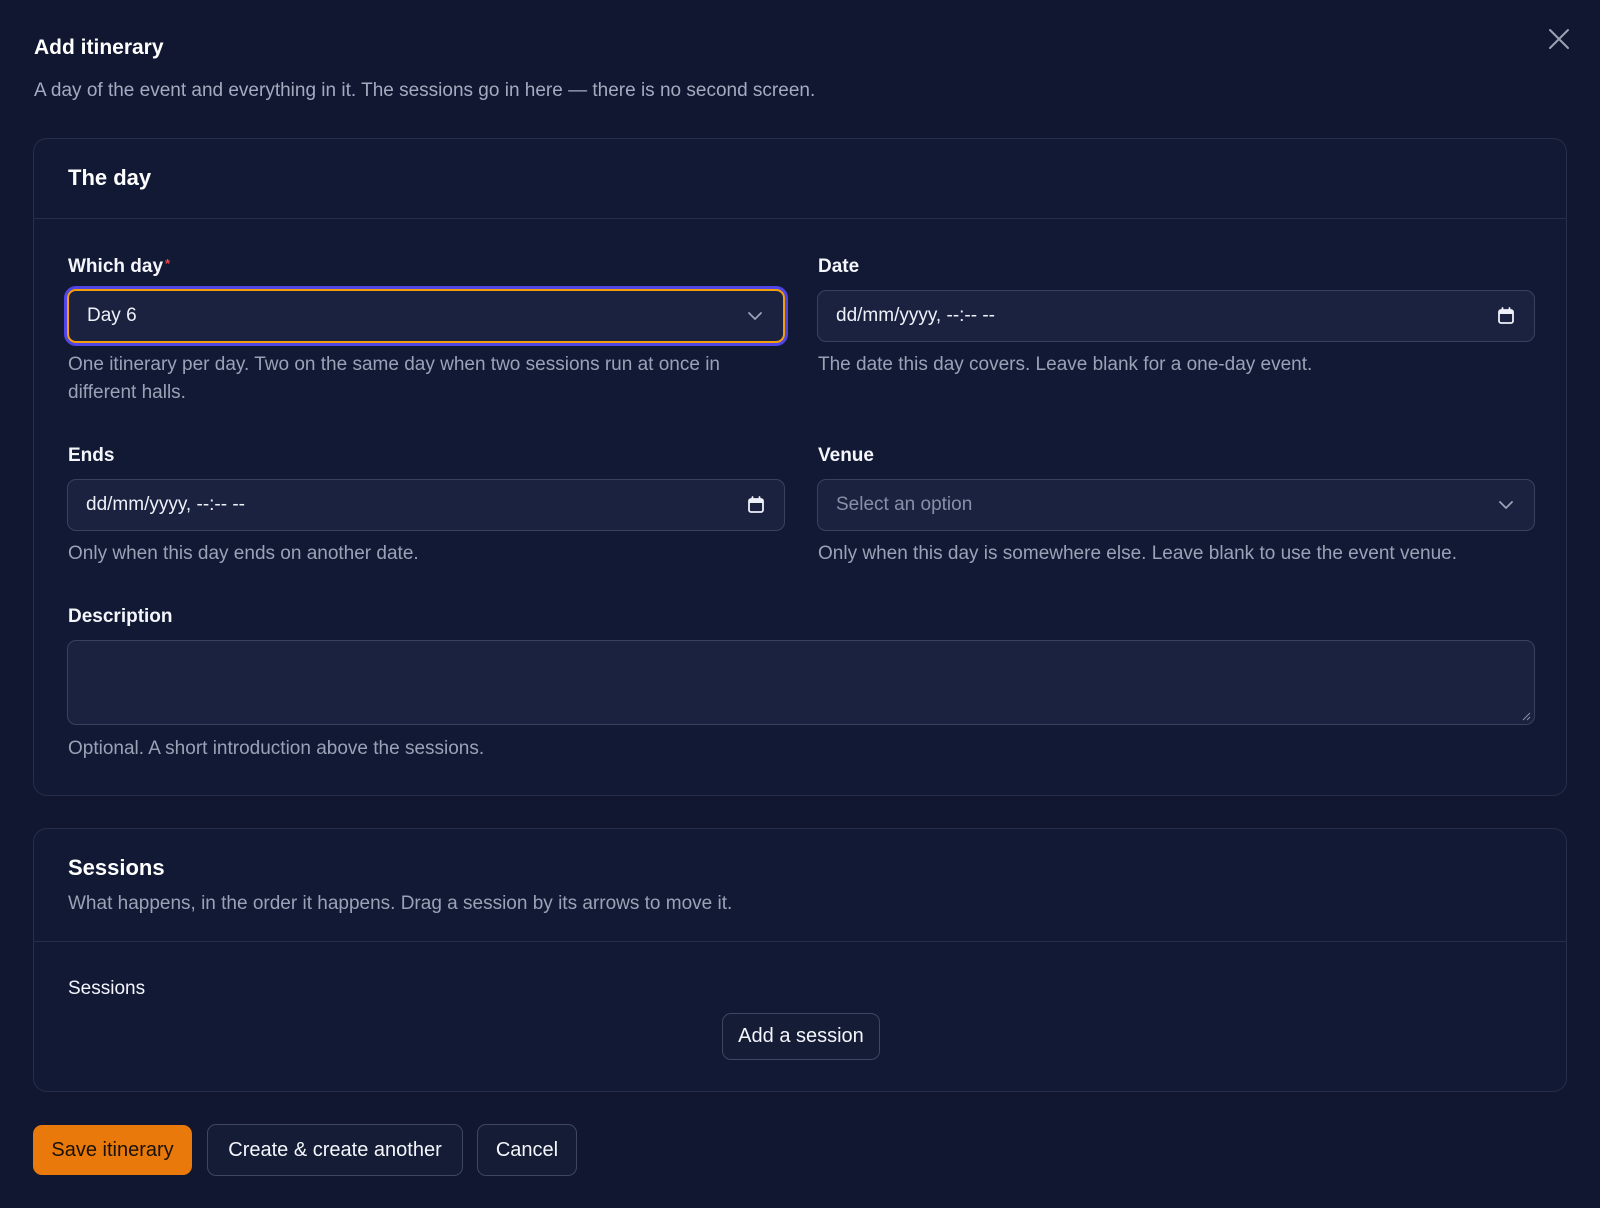 The height and width of the screenshot is (1208, 1600). Describe the element at coordinates (120, 616) in the screenshot. I see `description-label: Description` at that location.